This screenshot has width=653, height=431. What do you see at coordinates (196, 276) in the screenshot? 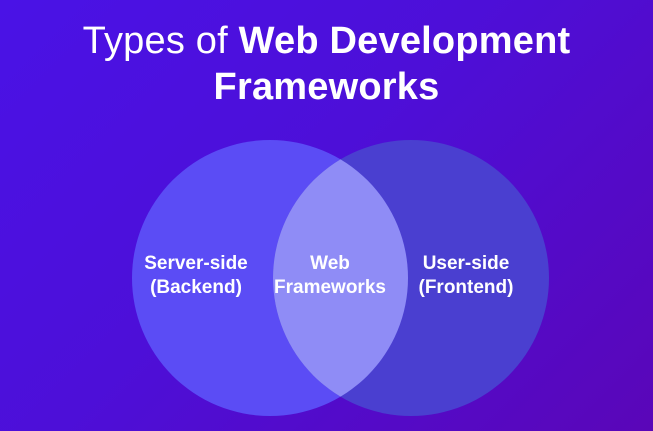
I see `label-server-side: Server-side (Backend)` at bounding box center [196, 276].